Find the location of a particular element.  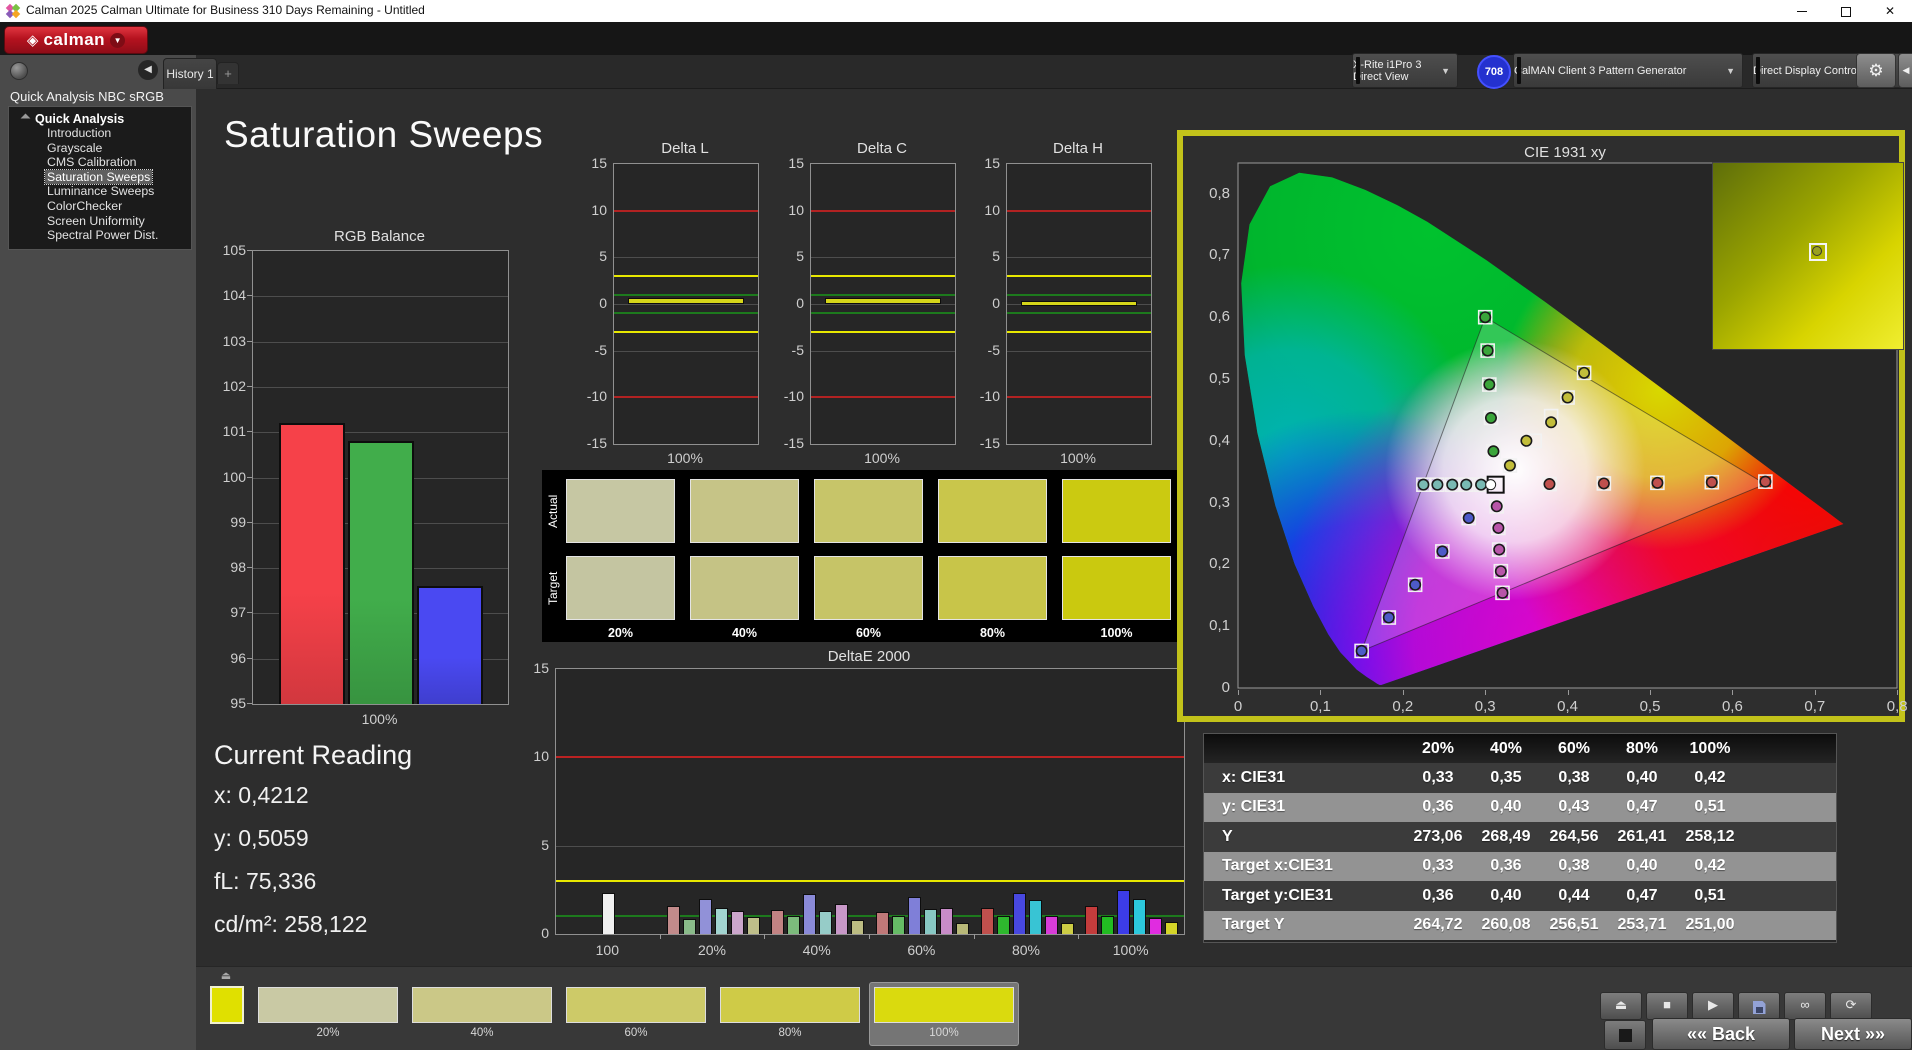

cie-y-label: 0,3 is located at coordinates (1219, 502).